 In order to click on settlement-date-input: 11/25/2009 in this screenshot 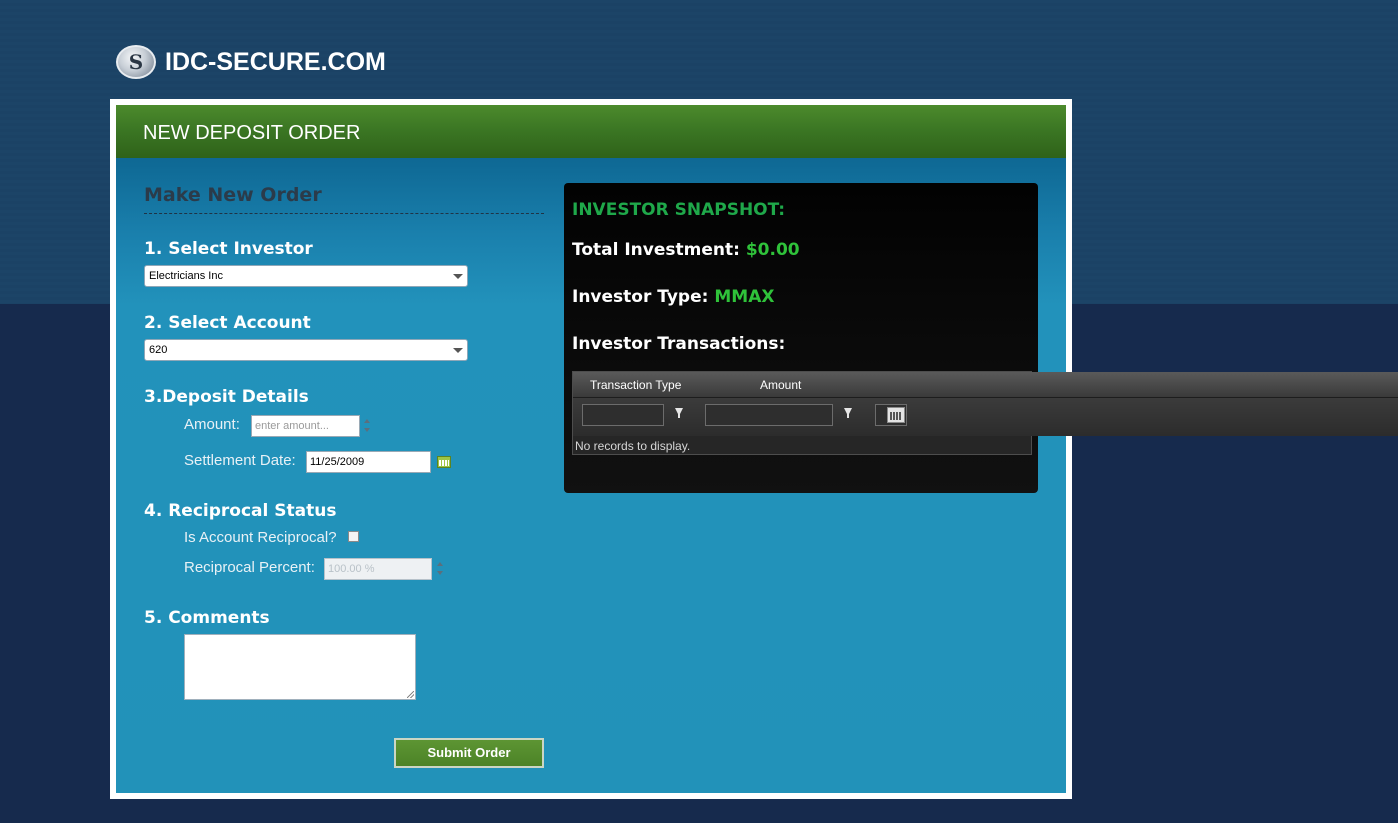, I will do `click(368, 462)`.